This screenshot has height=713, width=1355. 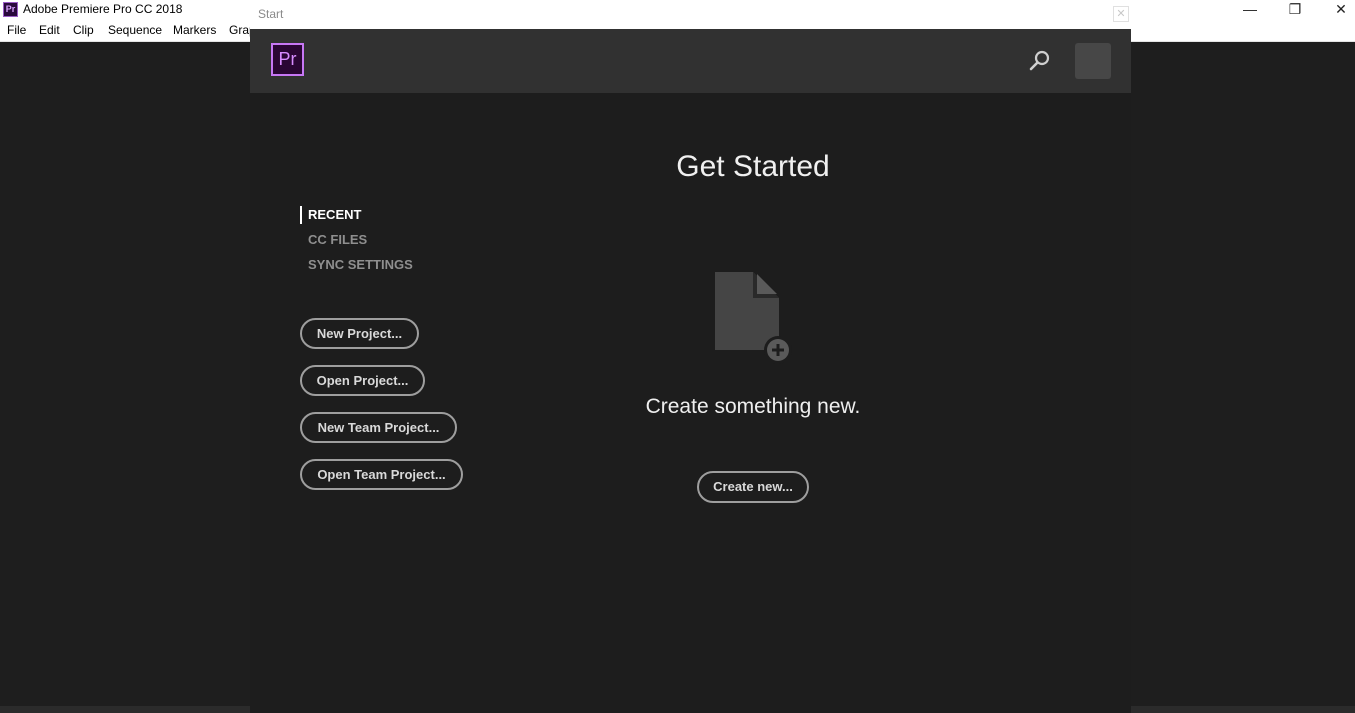 I want to click on menu-sequence: Sequence, so click(x=135, y=30).